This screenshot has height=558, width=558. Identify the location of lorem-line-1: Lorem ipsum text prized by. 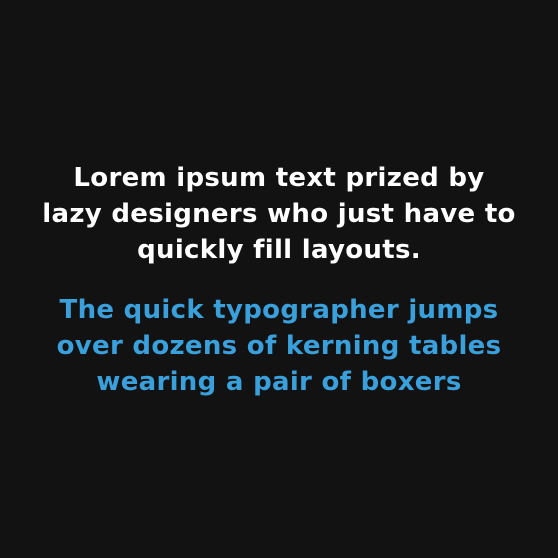
(279, 178).